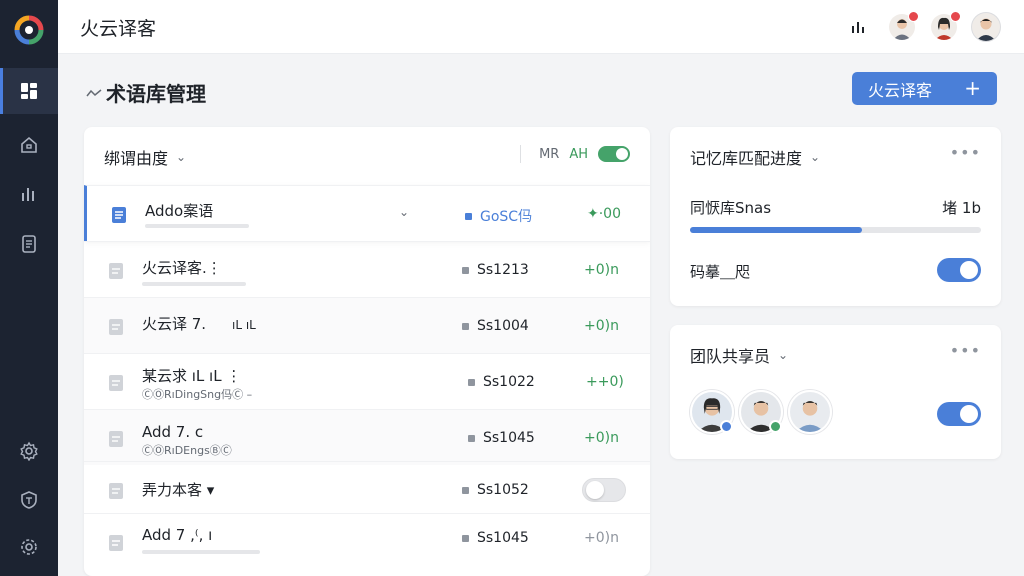 This screenshot has width=1024, height=576. I want to click on mr-filter: MR, so click(549, 154).